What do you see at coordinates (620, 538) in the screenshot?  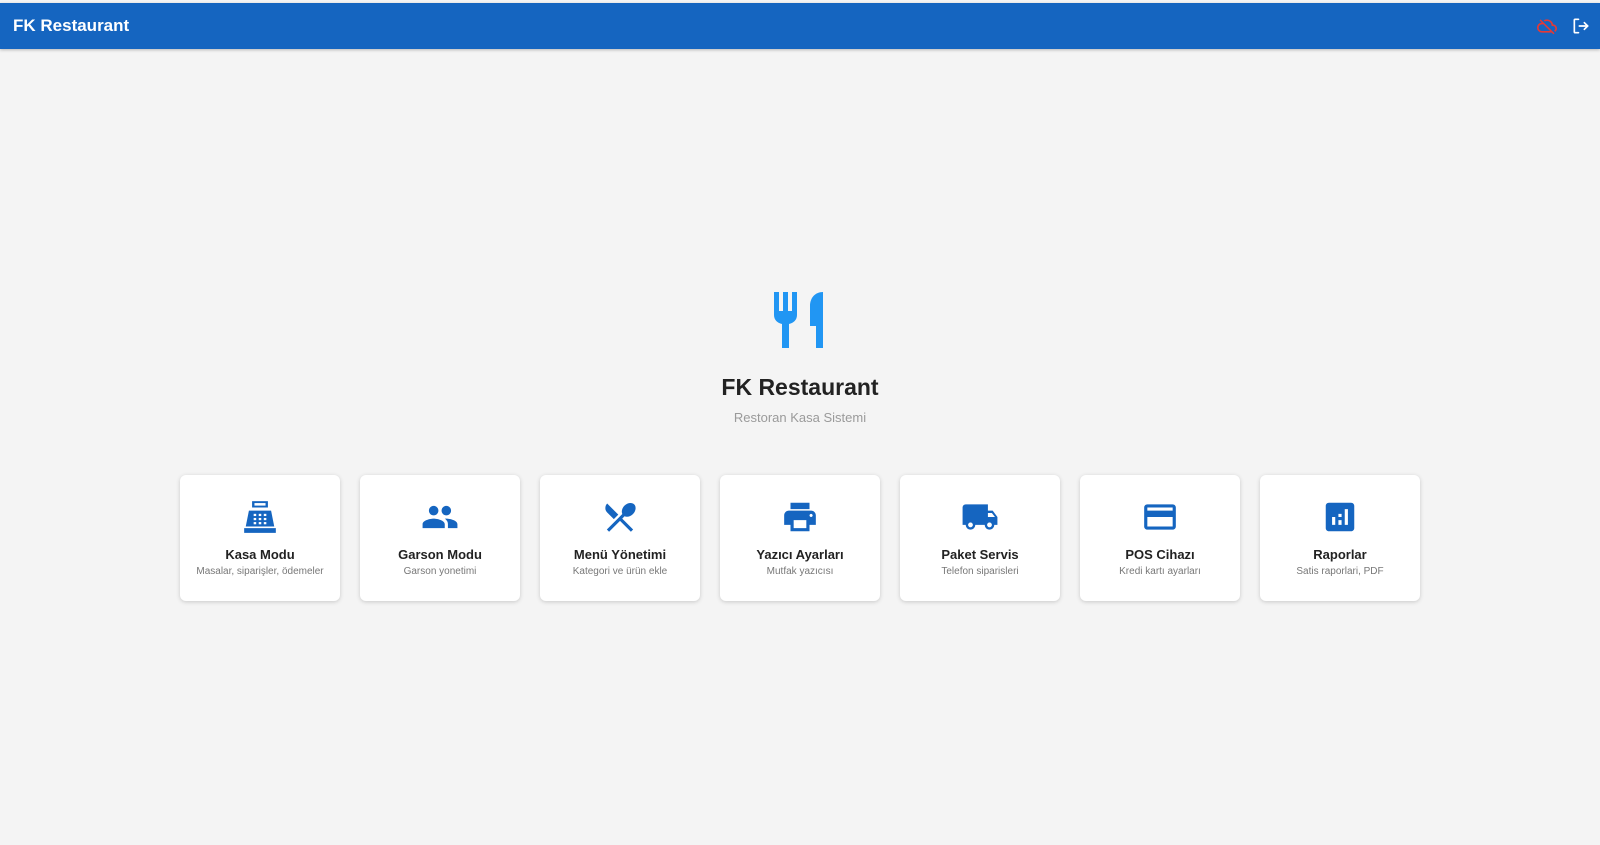 I see `card-menu-yonetimi: Menü Yönetimi Kategori ve ürün ekle` at bounding box center [620, 538].